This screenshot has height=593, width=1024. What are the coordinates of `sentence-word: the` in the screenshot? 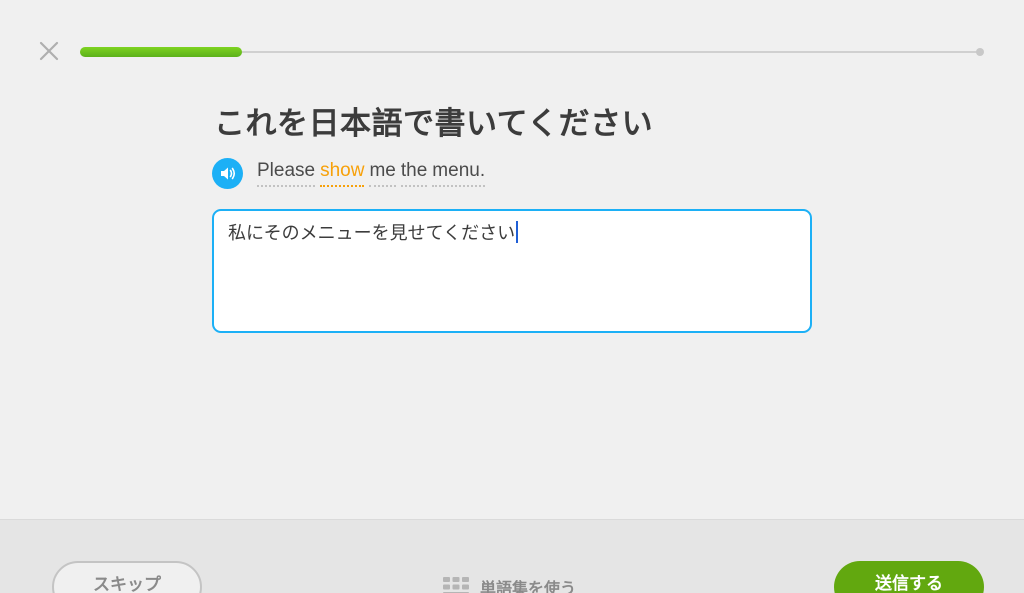 It's located at (414, 173).